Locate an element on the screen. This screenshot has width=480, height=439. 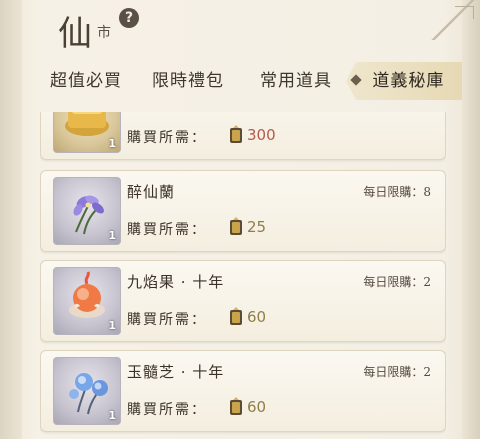
daily-limit: 每日限購：8 is located at coordinates (397, 192).